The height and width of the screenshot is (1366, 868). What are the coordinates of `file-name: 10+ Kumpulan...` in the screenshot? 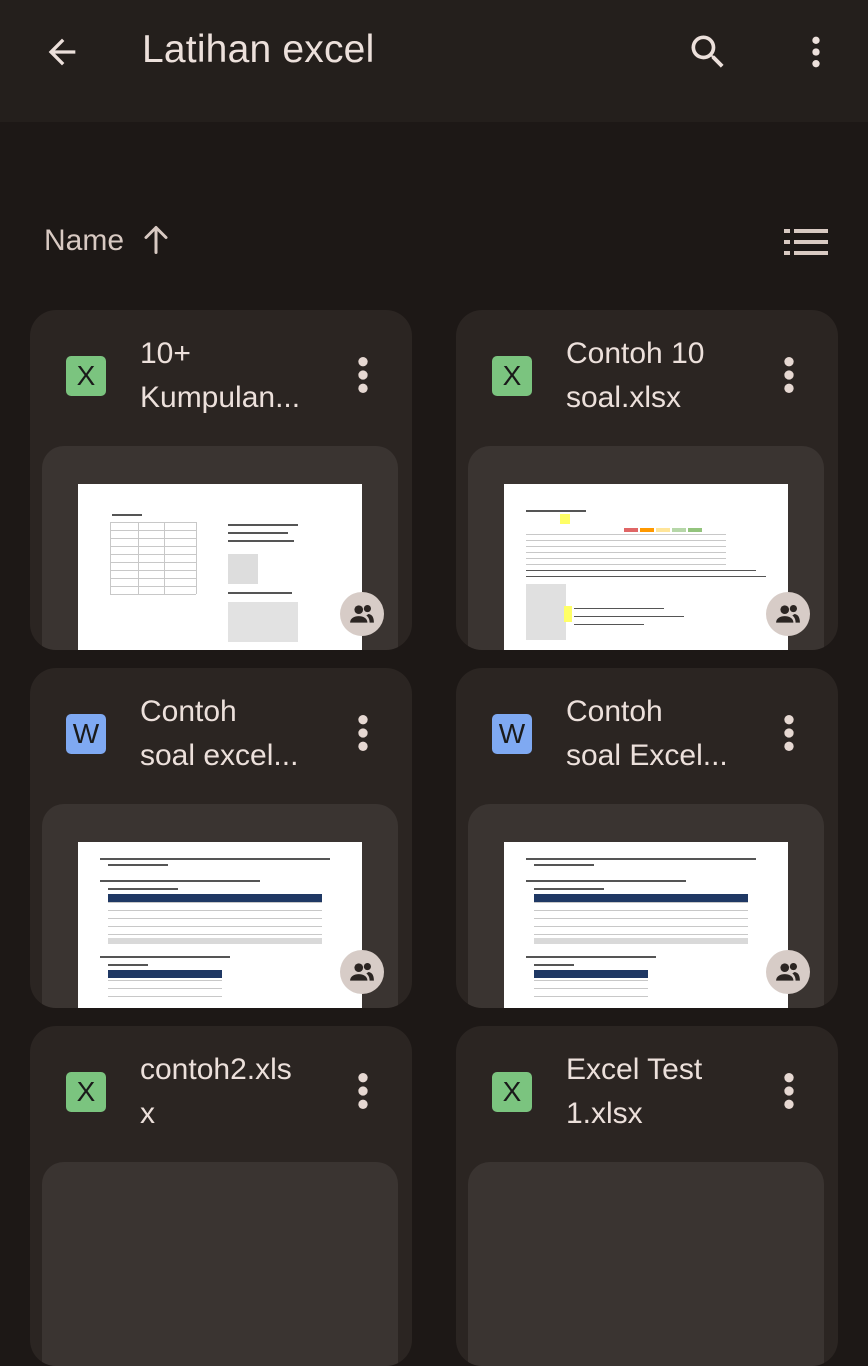 It's located at (220, 375).